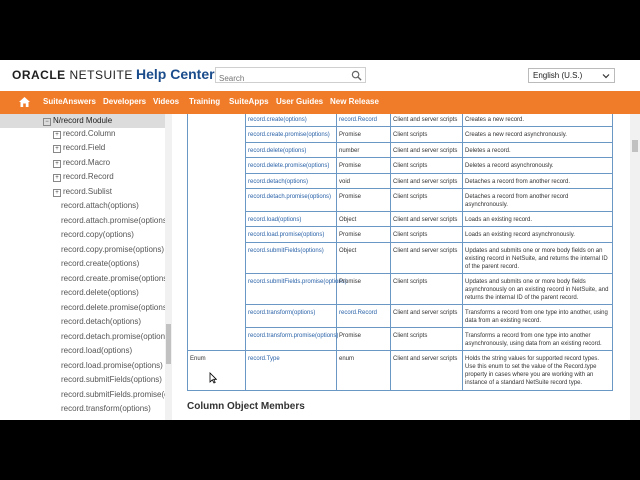 The width and height of the screenshot is (640, 480). I want to click on return-type-cell: number, so click(363, 150).